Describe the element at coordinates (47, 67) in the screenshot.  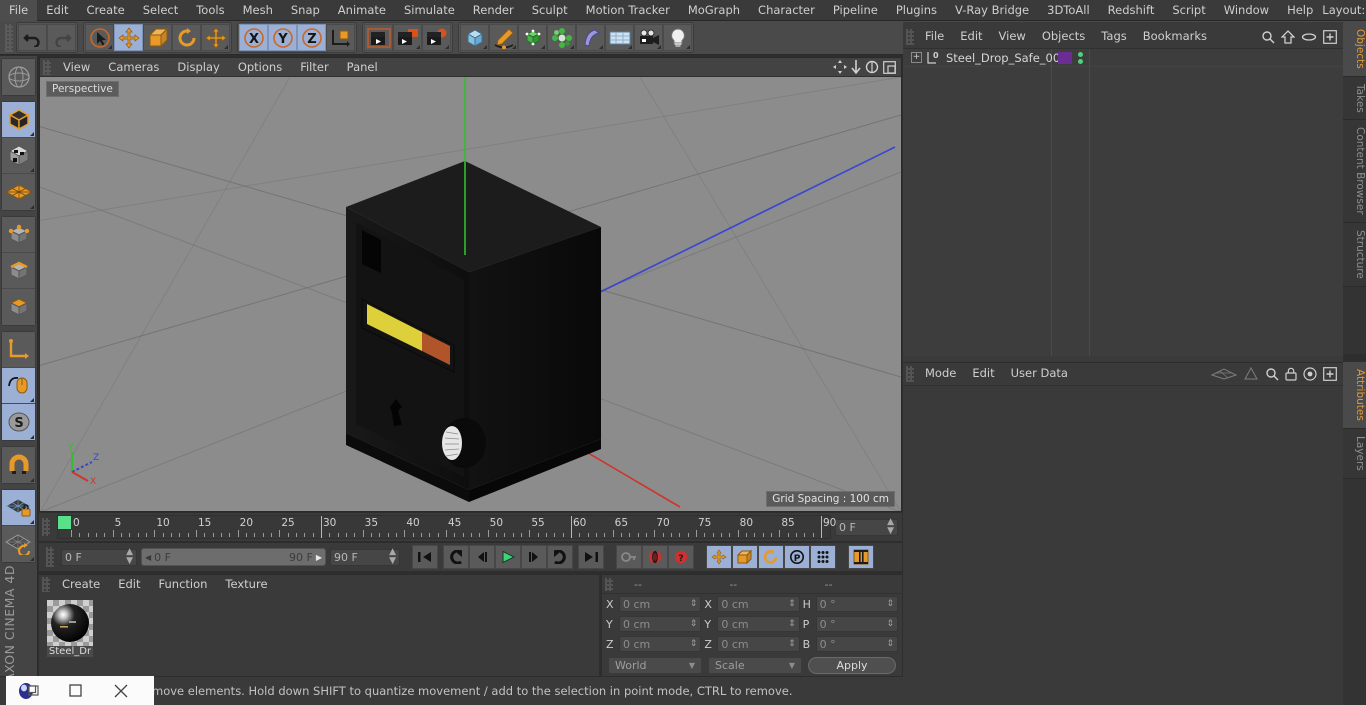
I see `viewport-grip` at that location.